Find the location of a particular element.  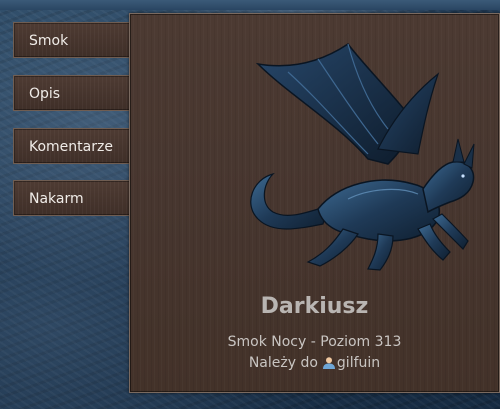

owner-prefix: Należy do is located at coordinates (283, 363).